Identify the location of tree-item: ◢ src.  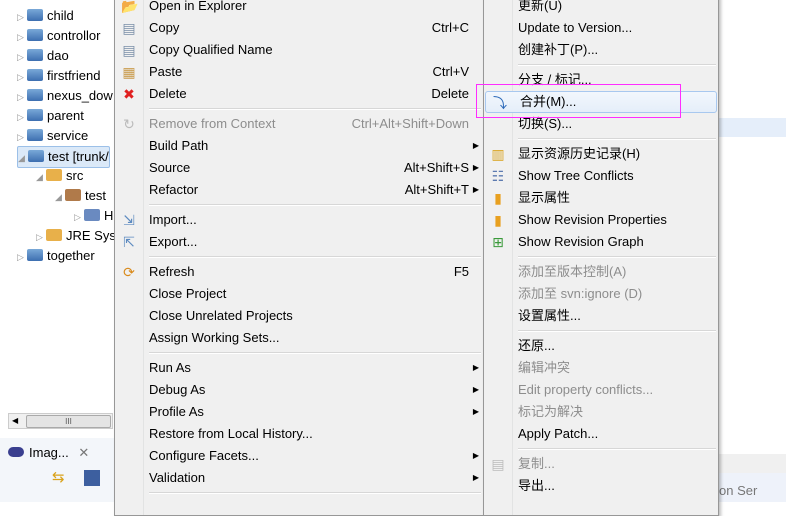
(59, 176).